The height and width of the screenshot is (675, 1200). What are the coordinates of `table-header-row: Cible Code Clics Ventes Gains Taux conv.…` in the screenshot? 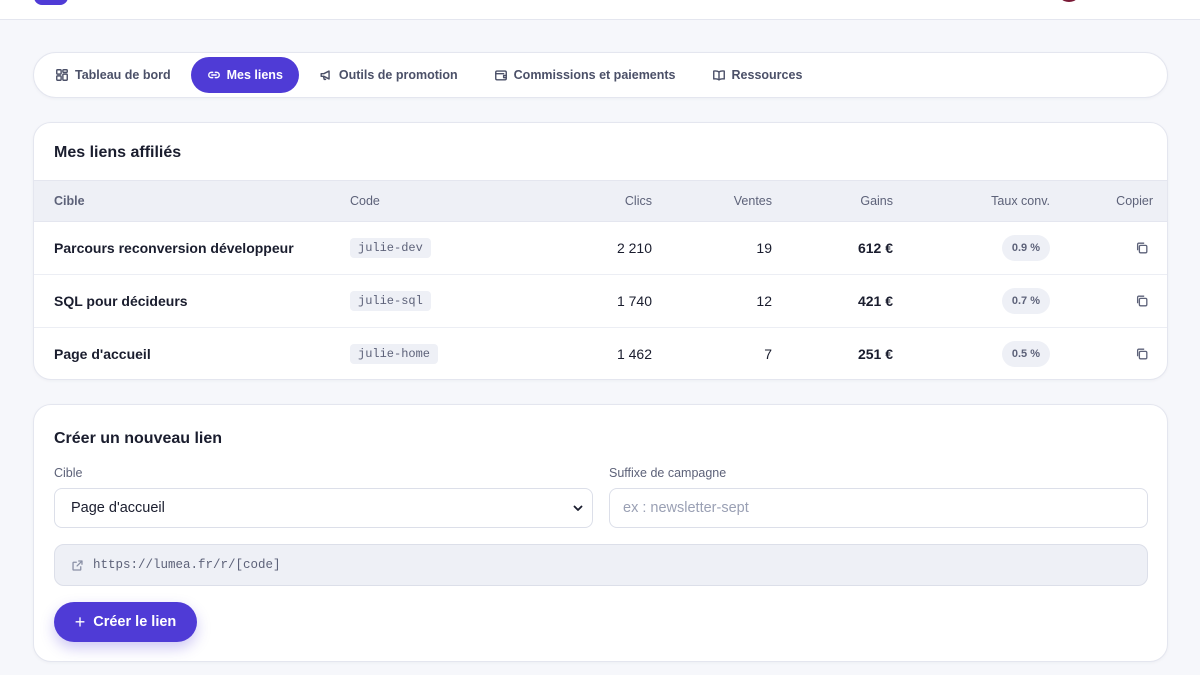 It's located at (600, 201).